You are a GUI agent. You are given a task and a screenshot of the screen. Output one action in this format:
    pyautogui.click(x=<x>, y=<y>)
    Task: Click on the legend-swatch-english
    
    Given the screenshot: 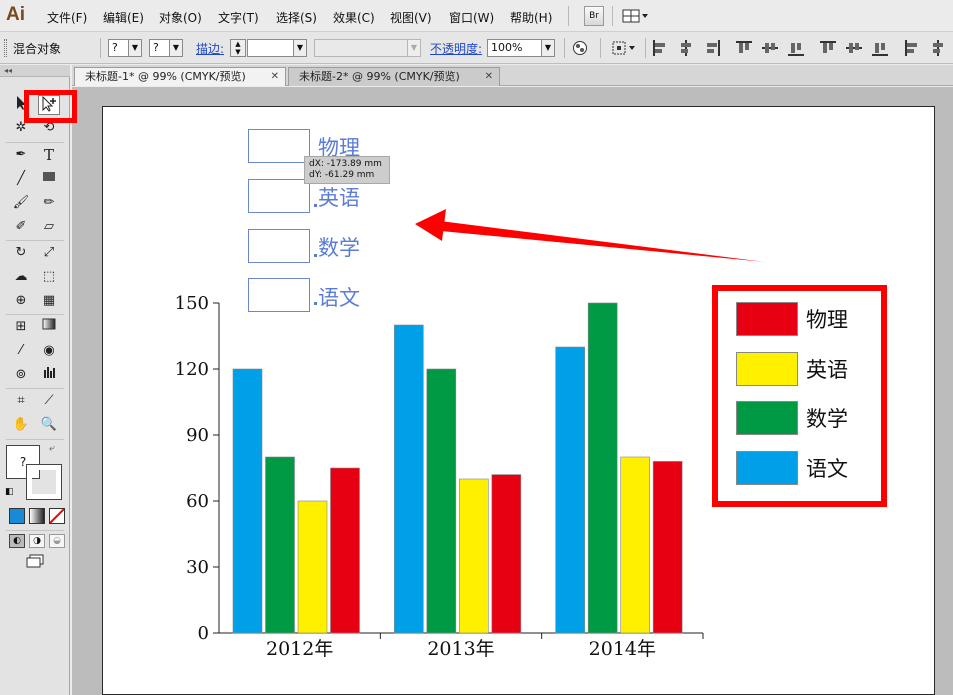 What is the action you would take?
    pyautogui.click(x=767, y=369)
    